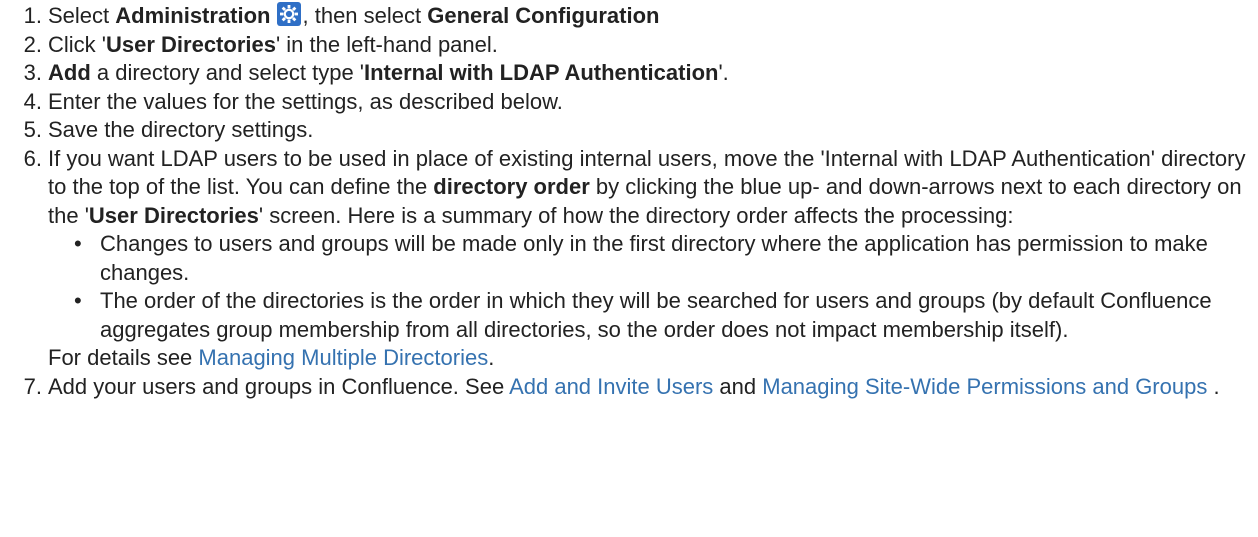 The image size is (1258, 537). Describe the element at coordinates (77, 44) in the screenshot. I see `step-text: Click '` at that location.